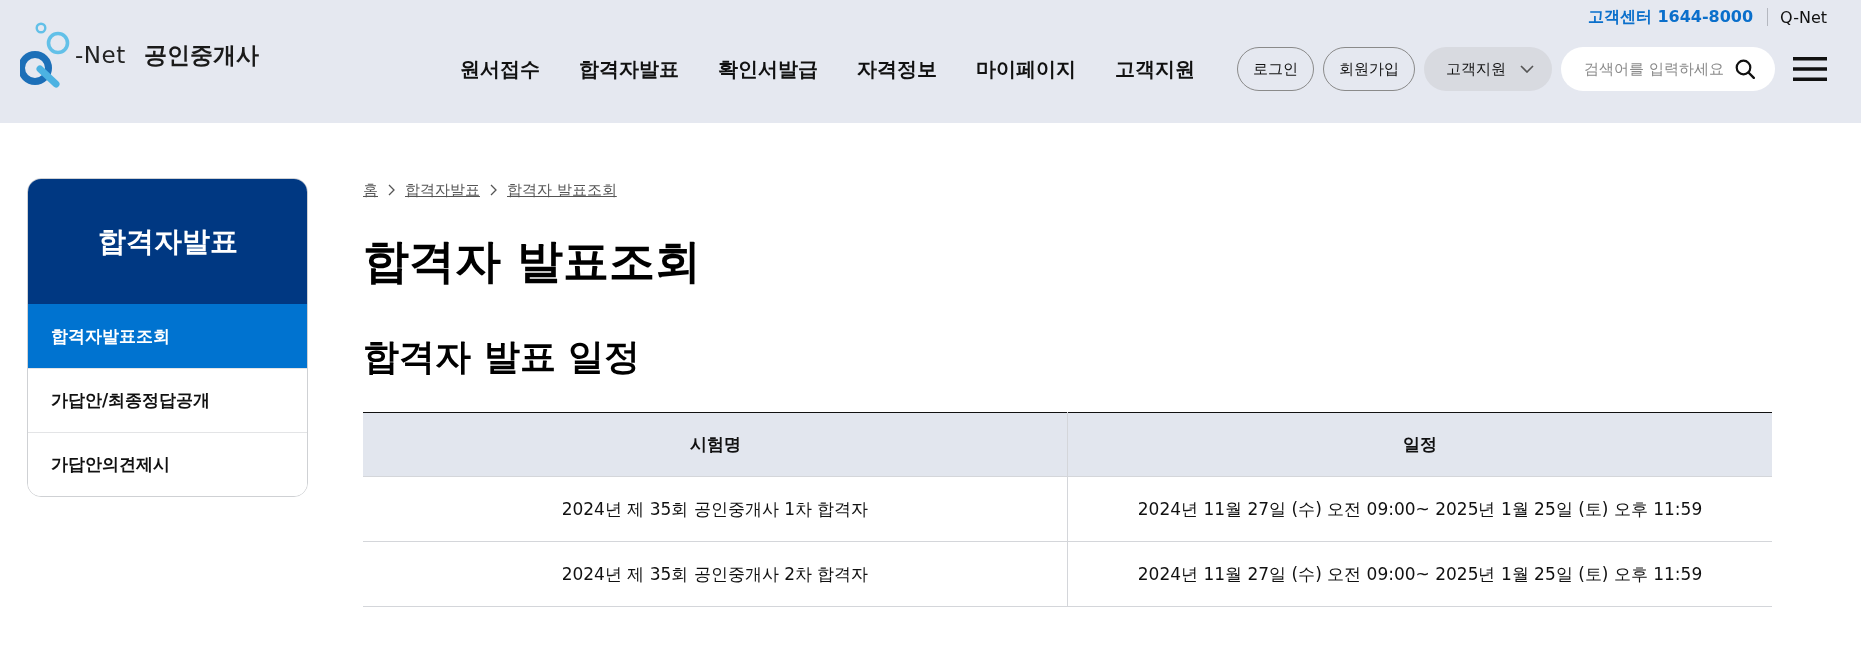  I want to click on q-logo-icon, so click(46, 55).